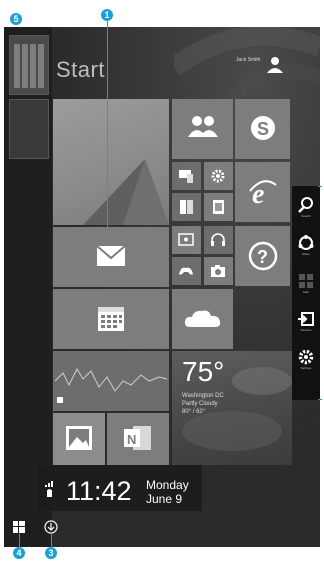  I want to click on callout-4: 4, so click(19, 553).